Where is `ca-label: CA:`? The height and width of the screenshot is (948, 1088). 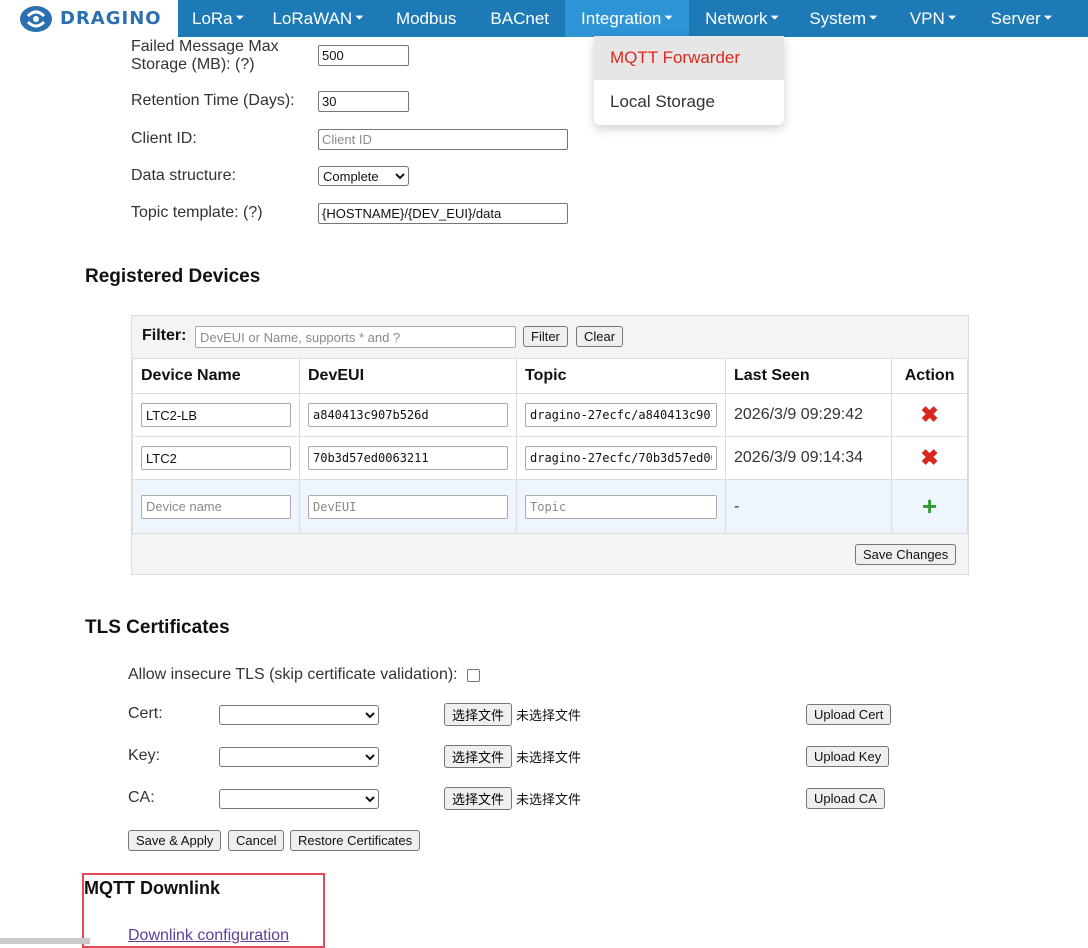 ca-label: CA: is located at coordinates (141, 797).